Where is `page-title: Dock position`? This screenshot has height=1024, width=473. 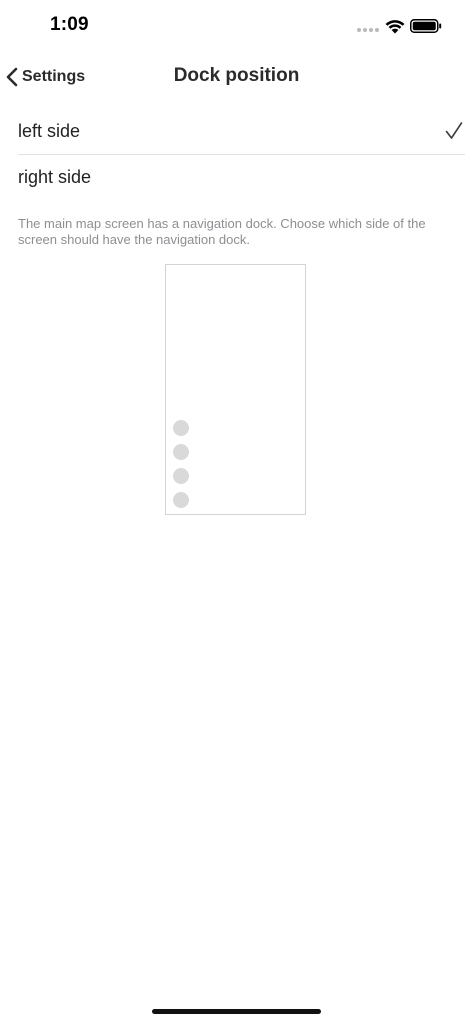 page-title: Dock position is located at coordinates (236, 75).